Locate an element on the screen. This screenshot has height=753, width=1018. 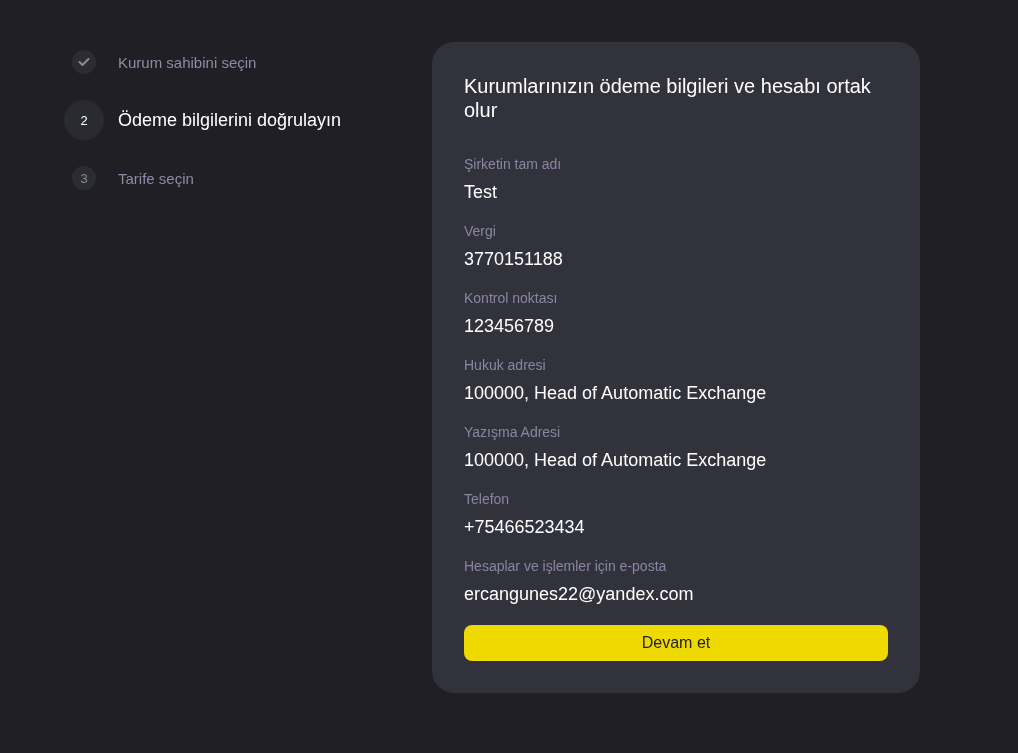
step-number: 2 is located at coordinates (84, 120).